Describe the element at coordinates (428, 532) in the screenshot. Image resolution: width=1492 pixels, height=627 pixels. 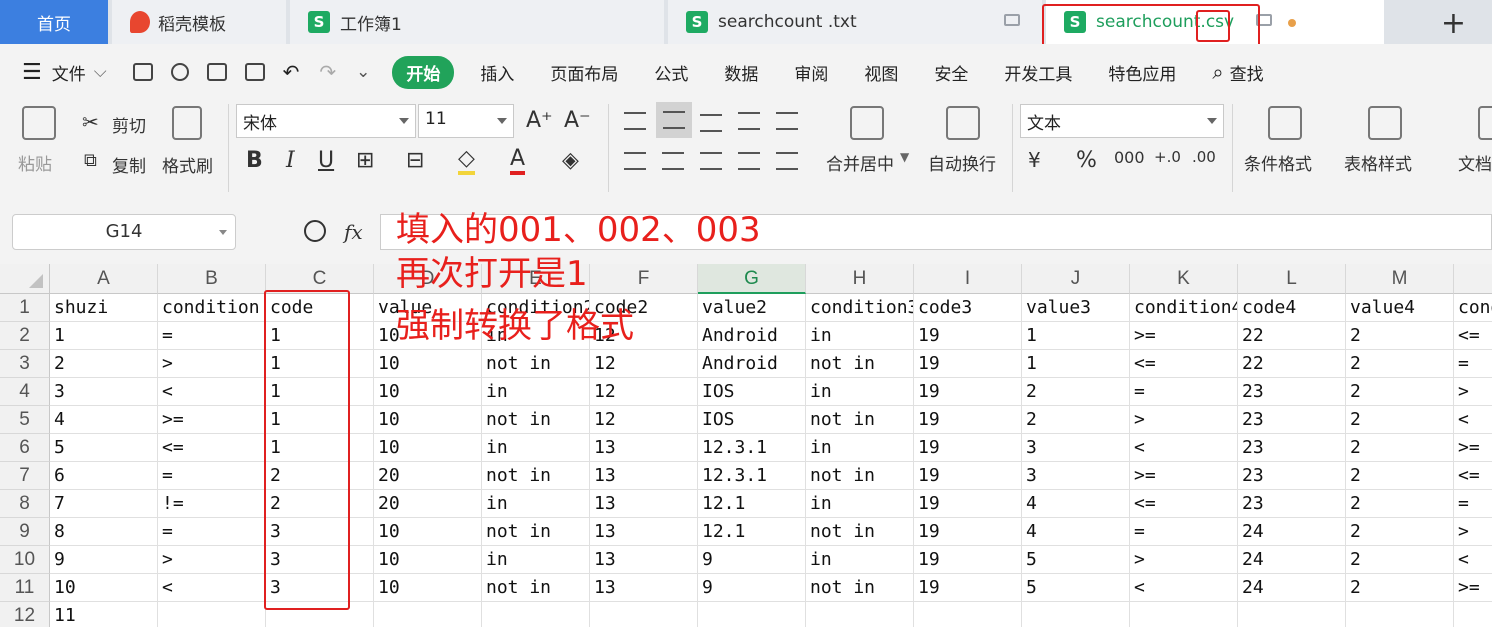
I see `cell-D9: 10` at that location.